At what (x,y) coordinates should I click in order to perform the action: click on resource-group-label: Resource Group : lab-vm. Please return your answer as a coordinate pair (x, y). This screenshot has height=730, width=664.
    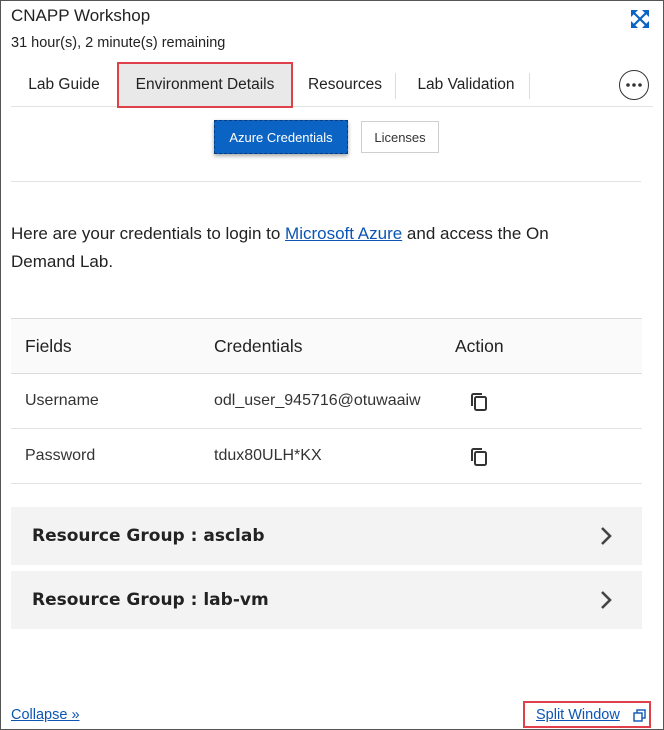
    Looking at the image, I should click on (150, 600).